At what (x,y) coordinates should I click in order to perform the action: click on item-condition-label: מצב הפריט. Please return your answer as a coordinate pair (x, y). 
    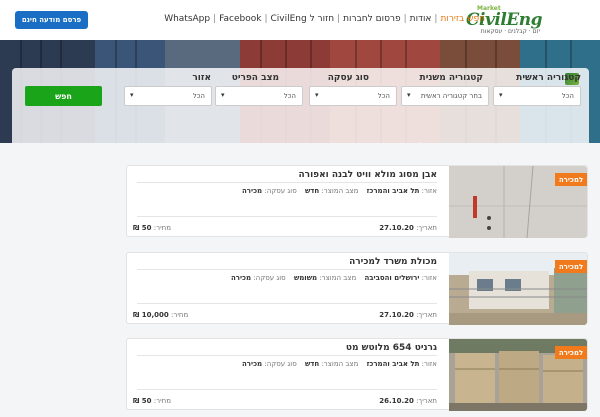
    Looking at the image, I should click on (255, 78).